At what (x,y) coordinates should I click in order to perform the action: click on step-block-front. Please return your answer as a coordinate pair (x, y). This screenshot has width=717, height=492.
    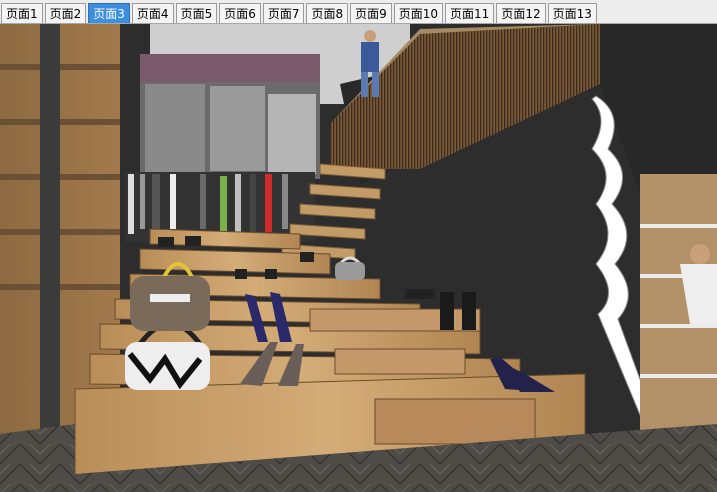
    Looking at the image, I should click on (455, 421).